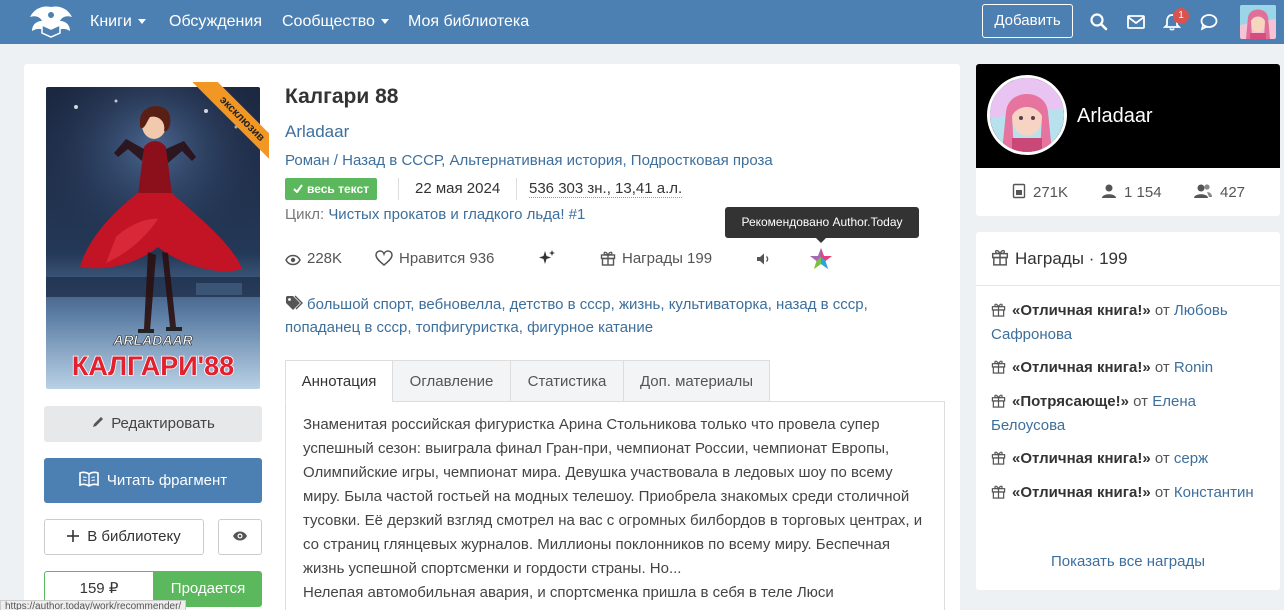 This screenshot has width=1284, height=610. Describe the element at coordinates (98, 422) in the screenshot. I see `pencil-icon` at that location.